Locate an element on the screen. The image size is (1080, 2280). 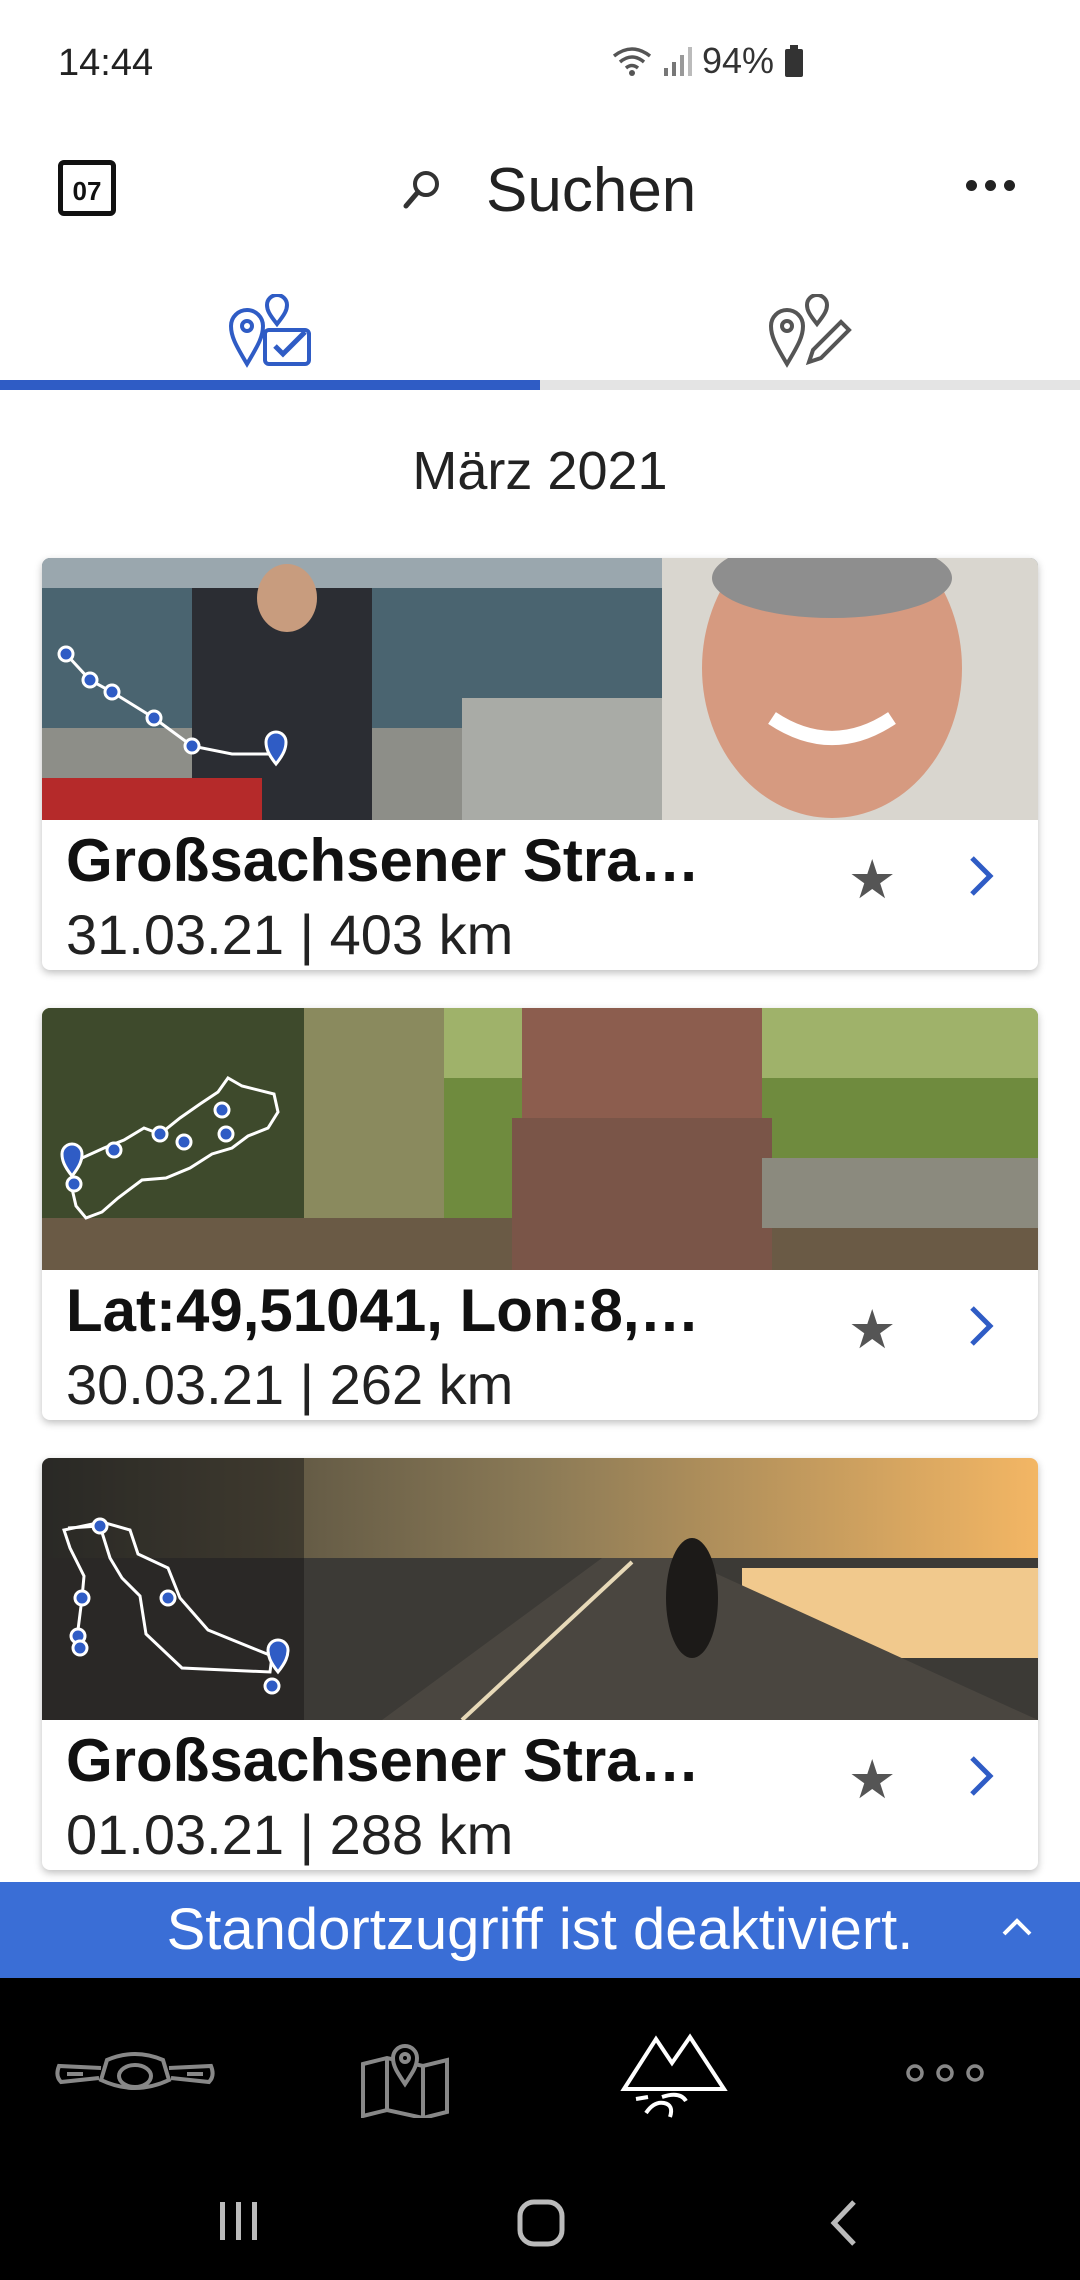
trip-date-distance: 01.03.21 | 288 km is located at coordinates (290, 1834).